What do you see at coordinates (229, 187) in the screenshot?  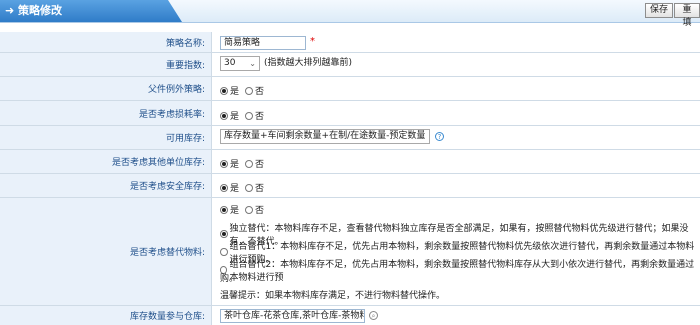 I see `safety-stock-yes-radio: 是` at bounding box center [229, 187].